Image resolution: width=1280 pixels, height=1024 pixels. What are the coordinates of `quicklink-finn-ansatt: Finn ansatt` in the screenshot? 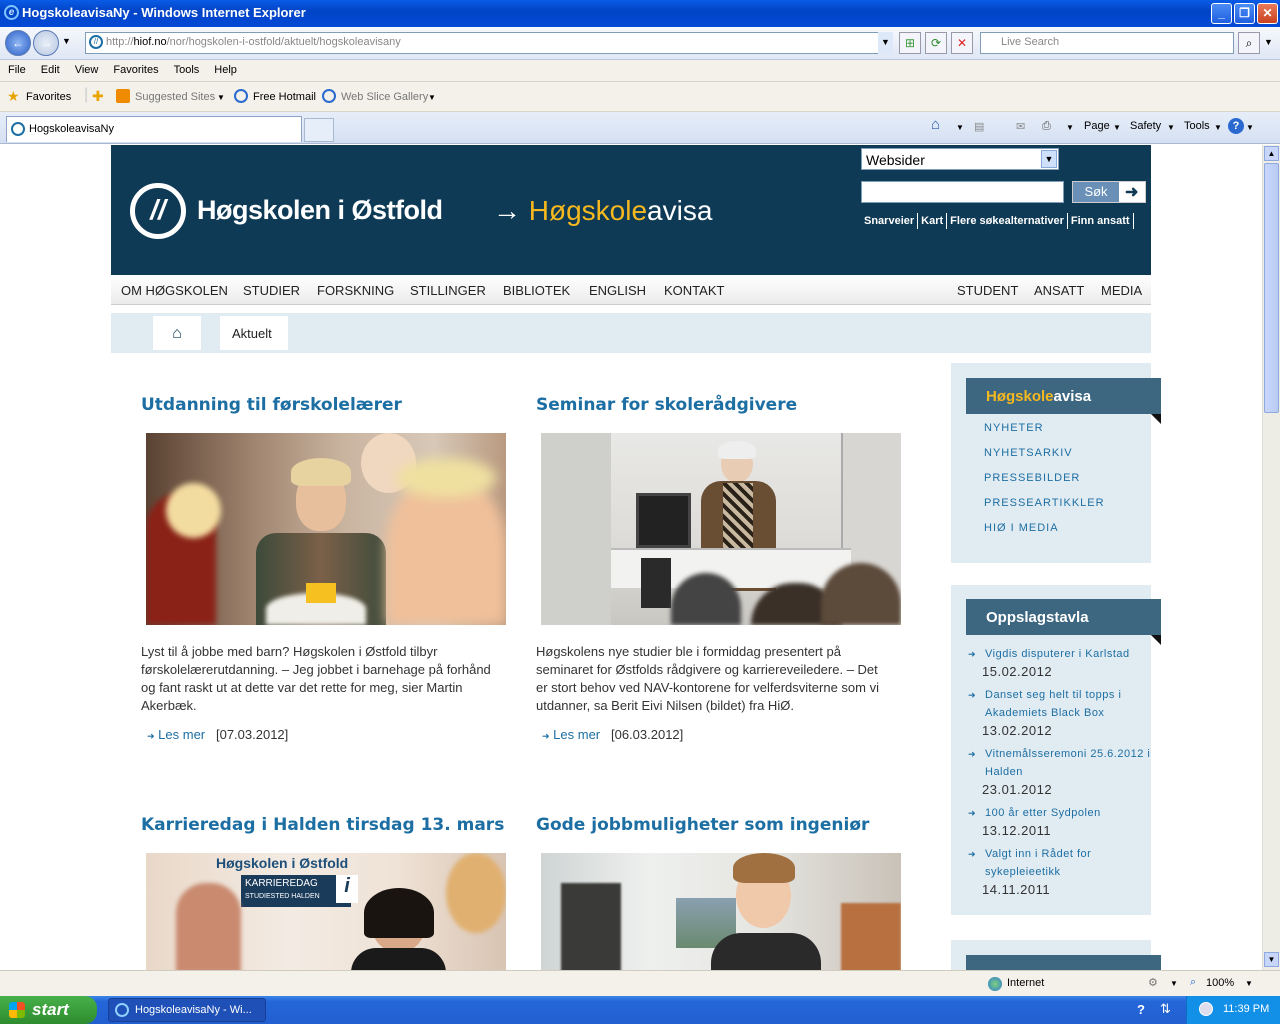 It's located at (1101, 221).